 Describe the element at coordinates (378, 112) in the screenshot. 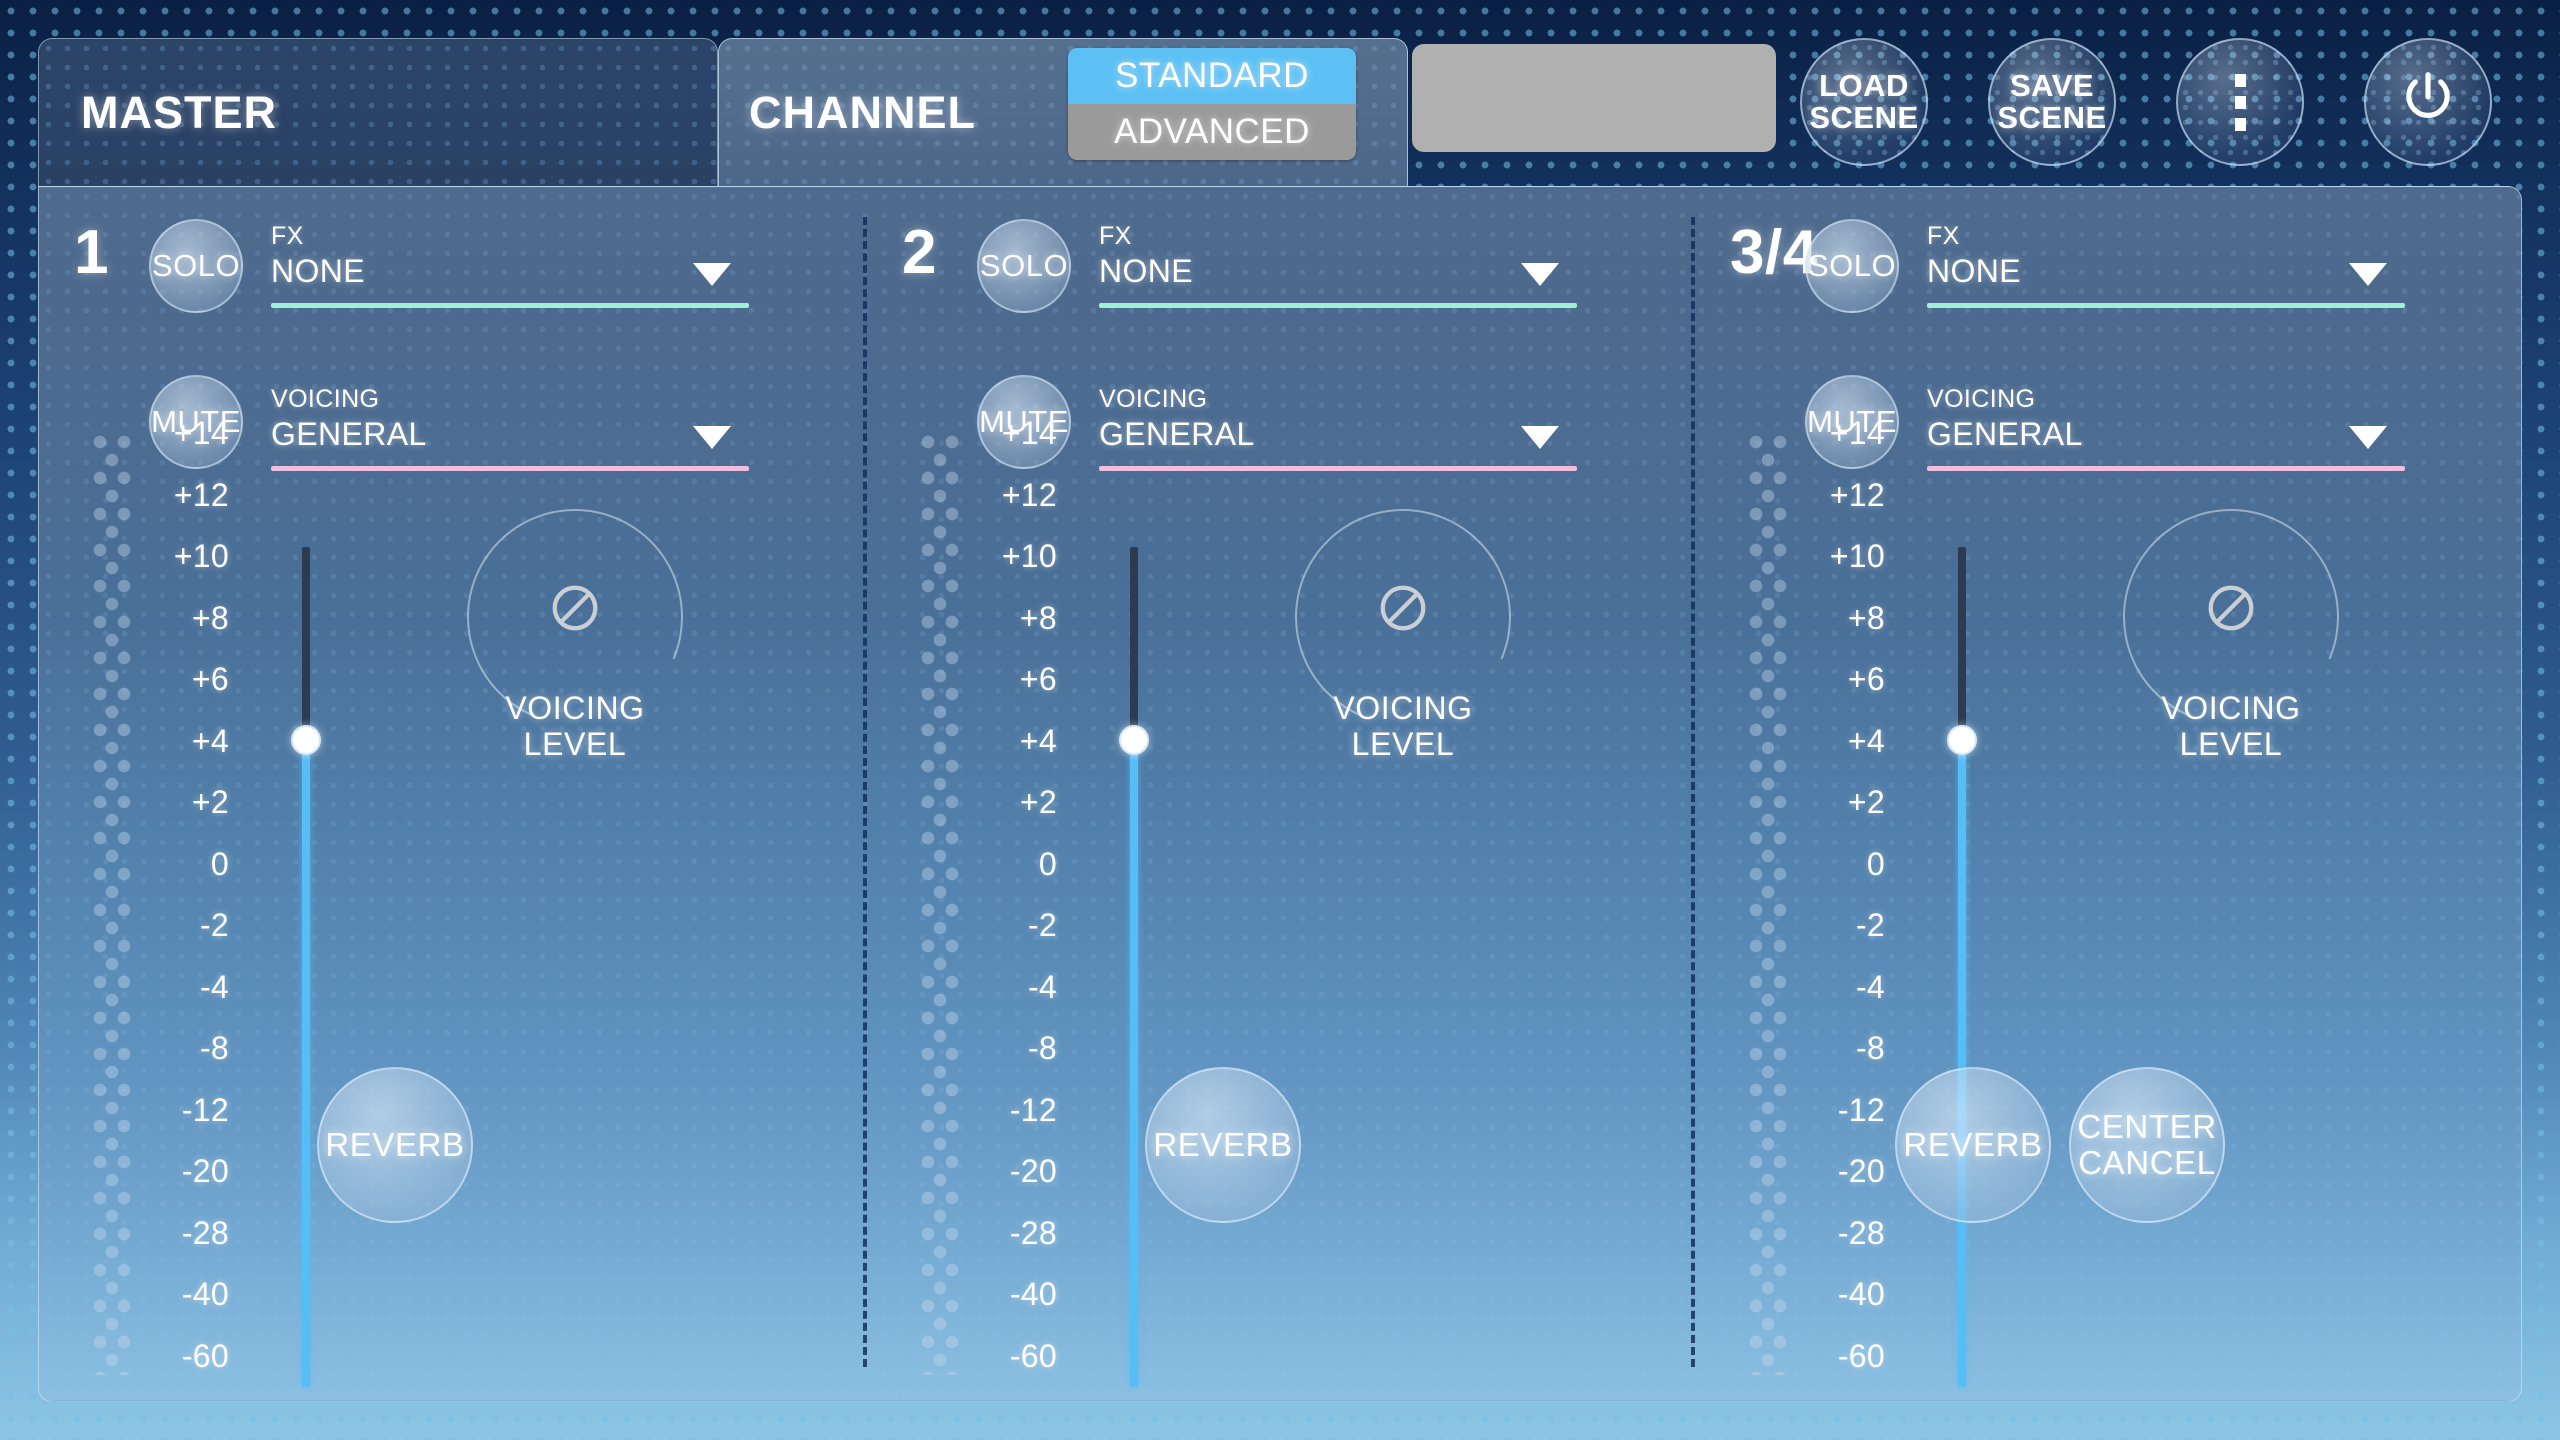

I see `tab-master: MASTER` at that location.